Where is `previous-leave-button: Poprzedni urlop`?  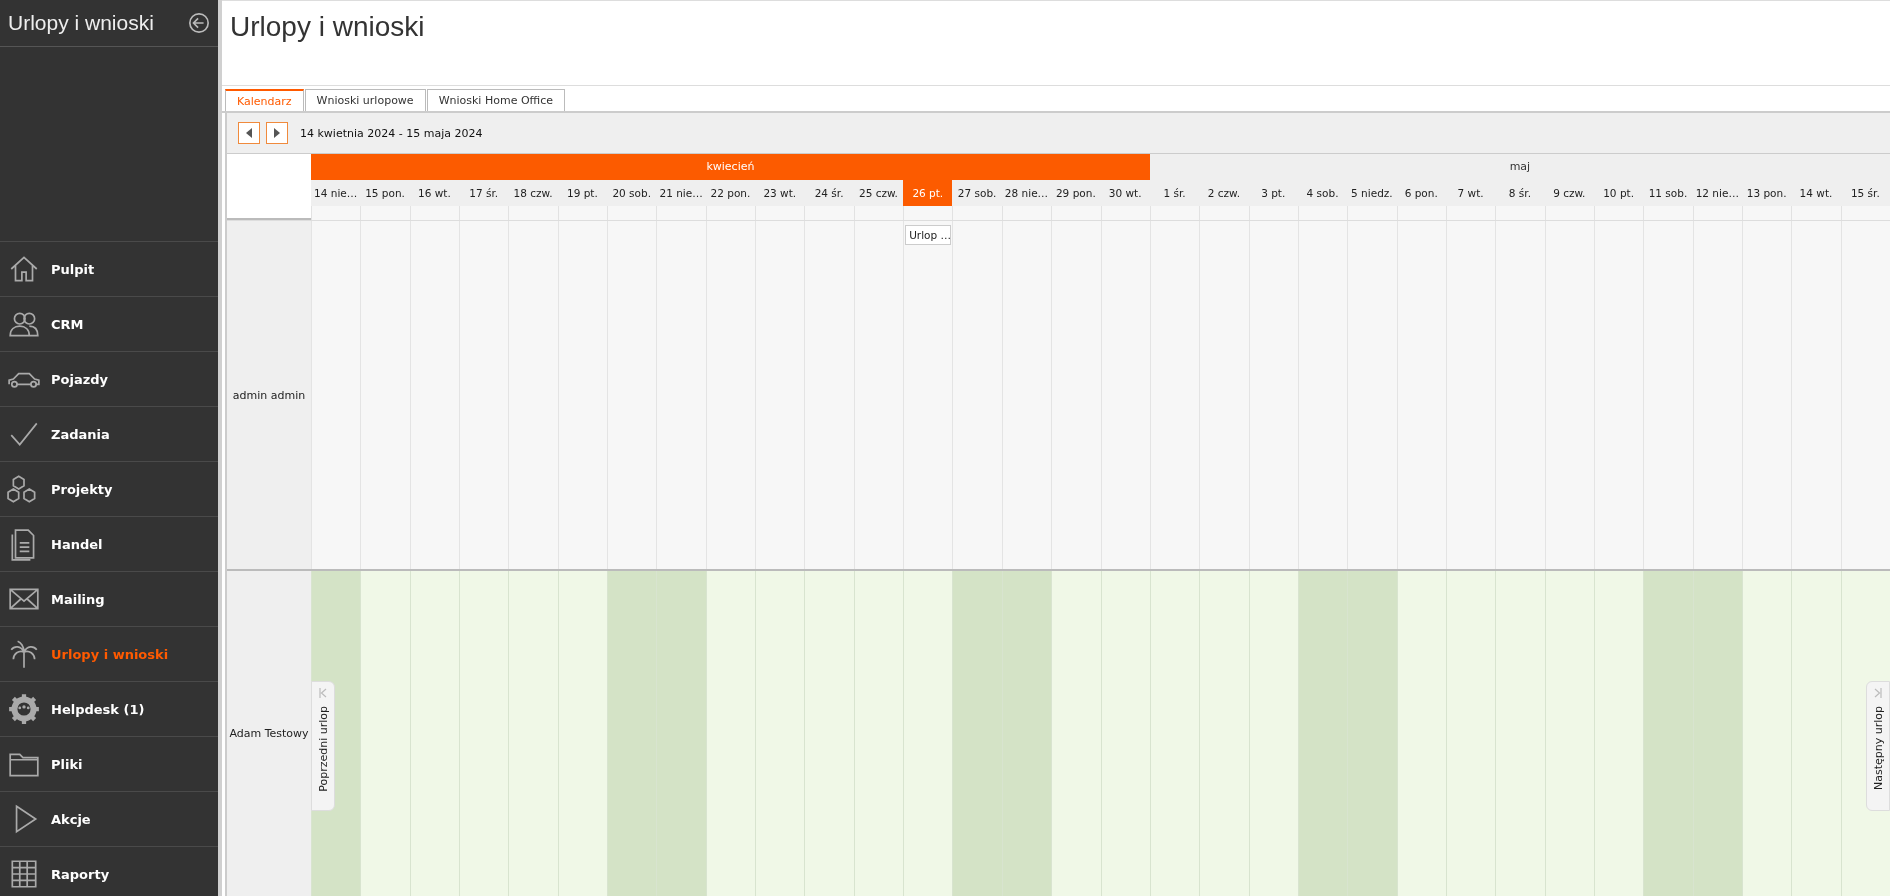 previous-leave-button: Poprzedni urlop is located at coordinates (323, 746).